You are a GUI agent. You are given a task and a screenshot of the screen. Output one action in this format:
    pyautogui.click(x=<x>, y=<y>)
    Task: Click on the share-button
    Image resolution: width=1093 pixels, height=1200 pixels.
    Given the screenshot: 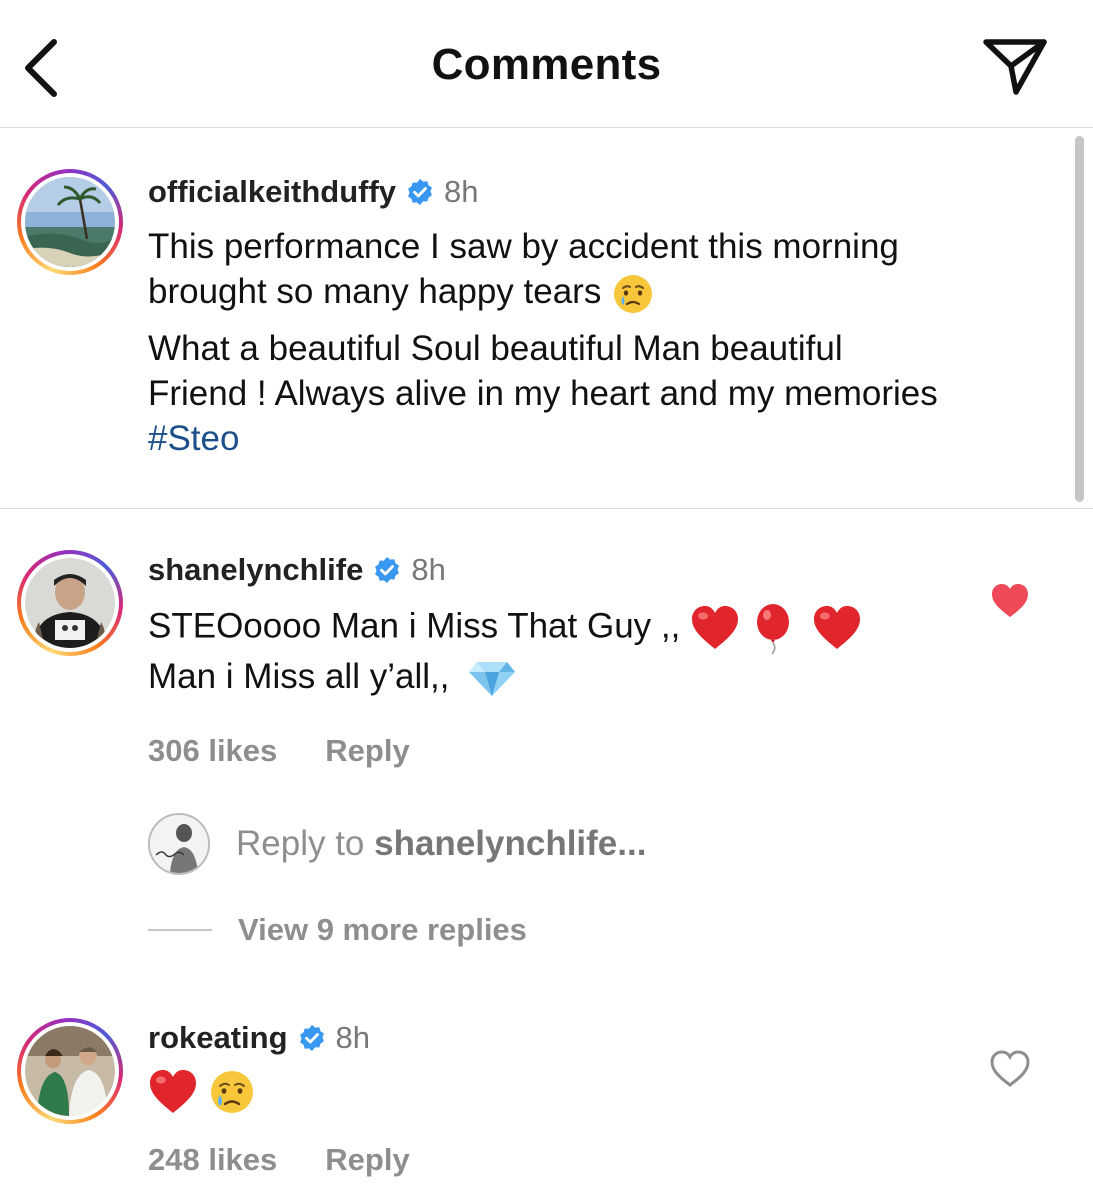 What is the action you would take?
    pyautogui.click(x=1015, y=67)
    